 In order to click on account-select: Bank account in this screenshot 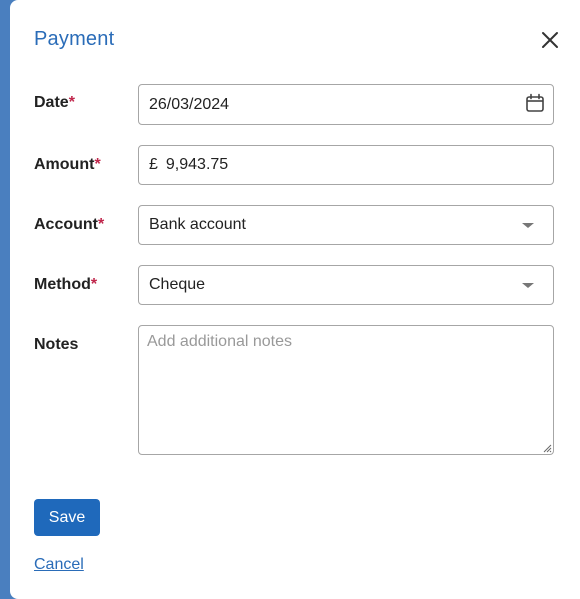, I will do `click(346, 225)`.